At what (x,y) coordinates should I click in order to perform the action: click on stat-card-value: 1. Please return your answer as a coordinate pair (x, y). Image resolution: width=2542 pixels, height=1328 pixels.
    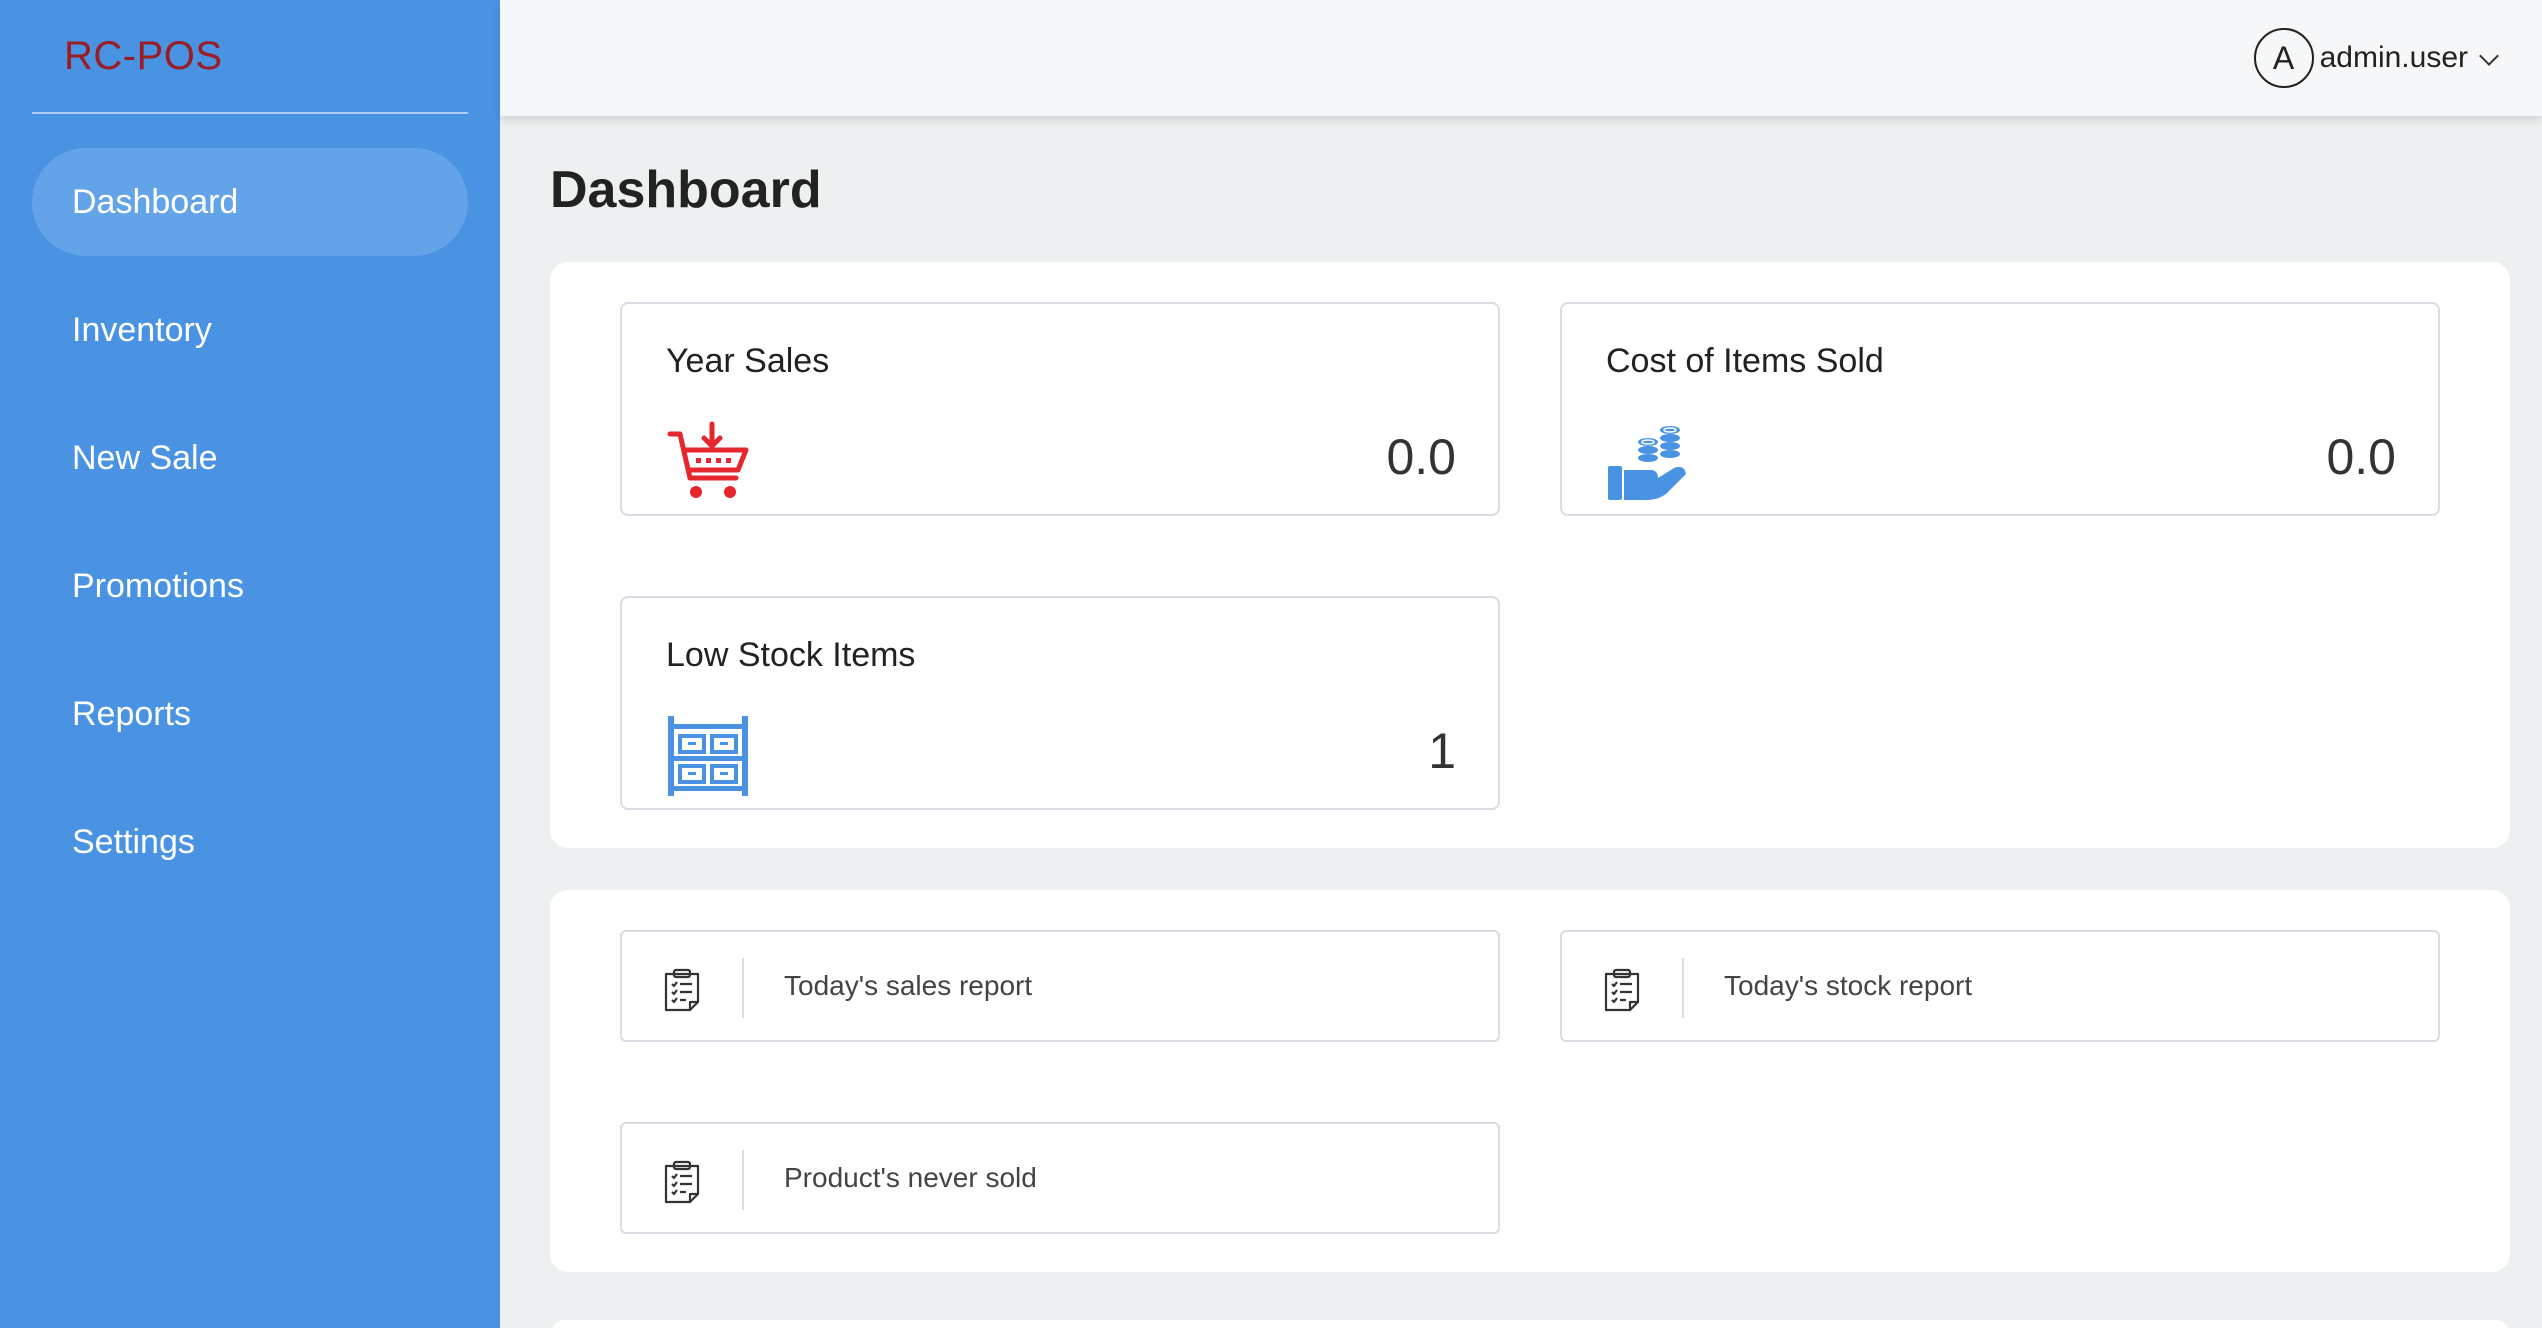
    Looking at the image, I should click on (1442, 751).